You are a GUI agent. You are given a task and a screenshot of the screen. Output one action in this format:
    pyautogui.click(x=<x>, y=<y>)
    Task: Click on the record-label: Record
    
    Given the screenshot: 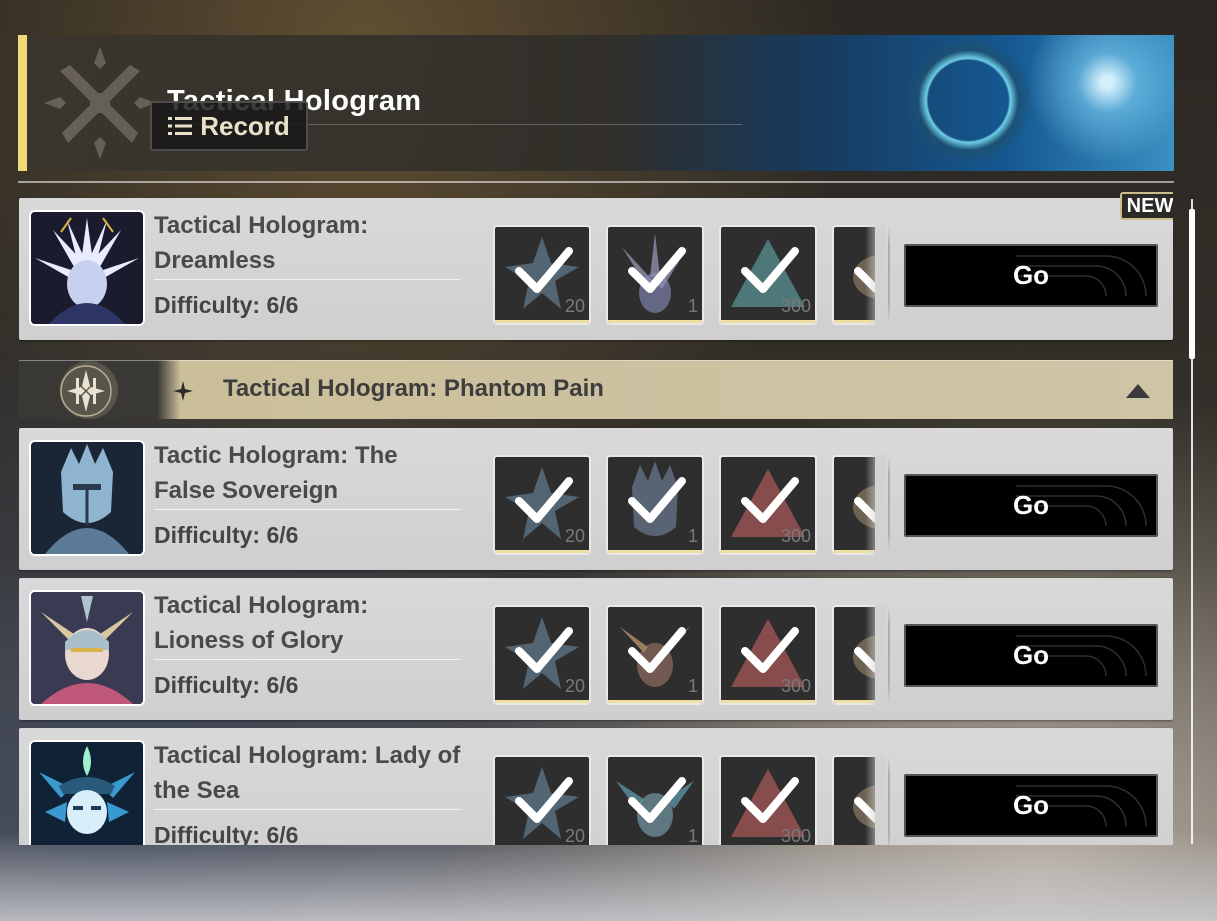 What is the action you would take?
    pyautogui.click(x=245, y=125)
    